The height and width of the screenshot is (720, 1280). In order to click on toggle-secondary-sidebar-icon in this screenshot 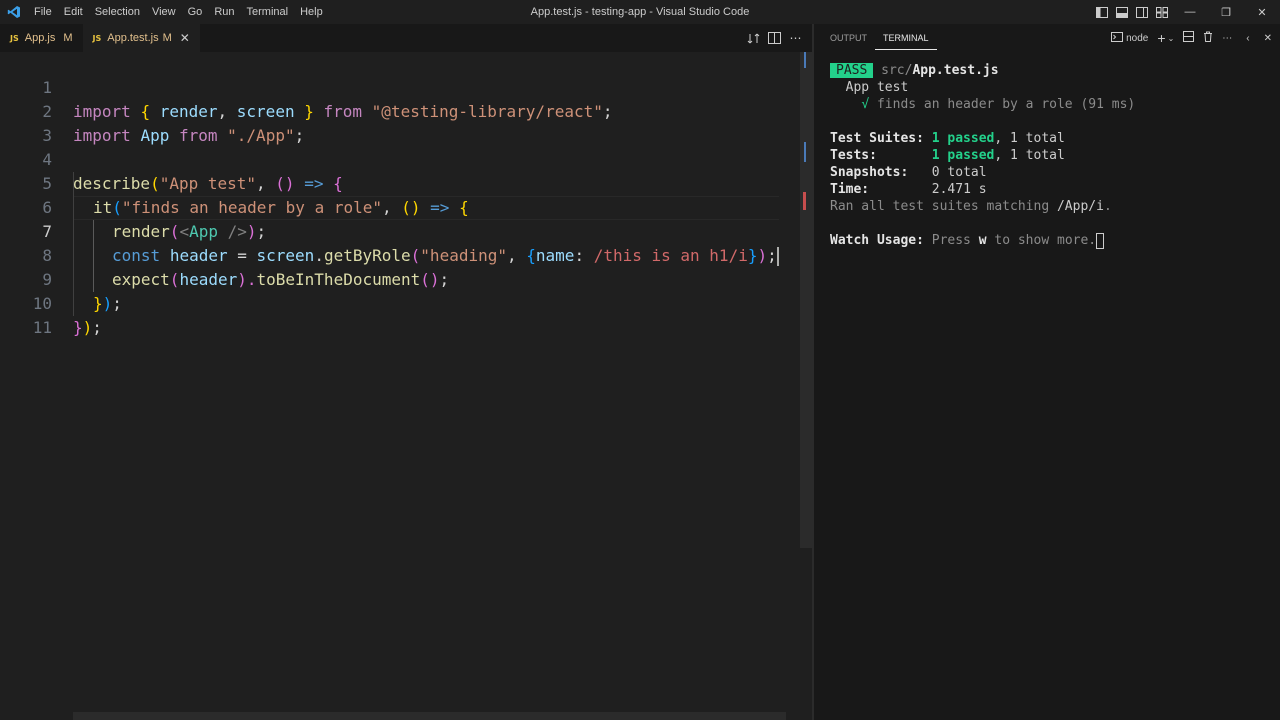, I will do `click(1142, 12)`.